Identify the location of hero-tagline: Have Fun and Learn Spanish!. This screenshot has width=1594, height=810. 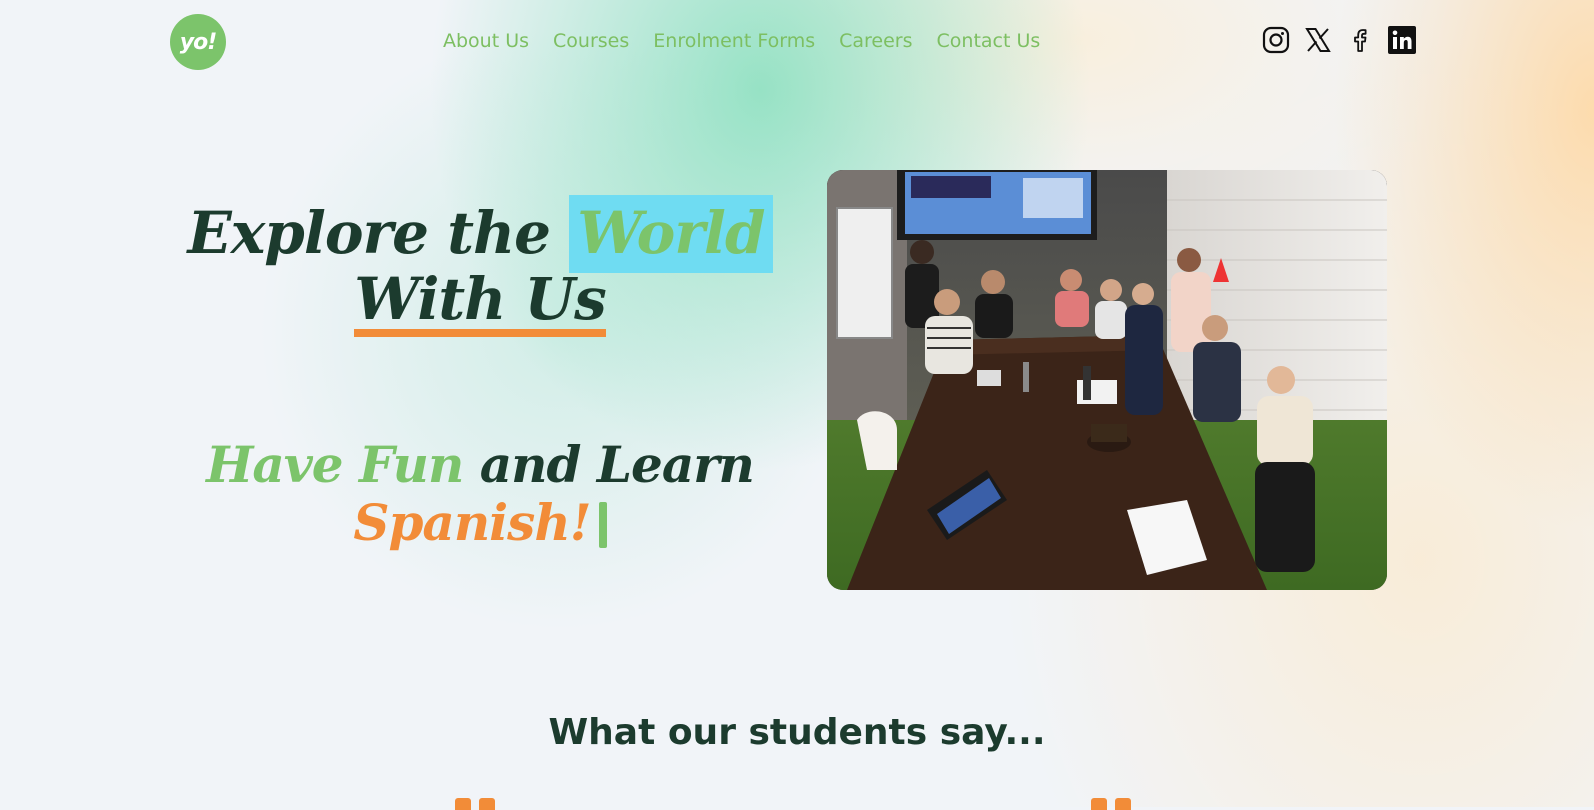
(480, 494).